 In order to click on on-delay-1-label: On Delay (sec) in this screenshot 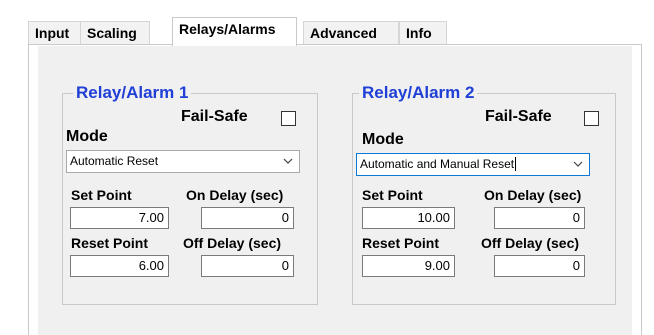, I will do `click(235, 195)`.